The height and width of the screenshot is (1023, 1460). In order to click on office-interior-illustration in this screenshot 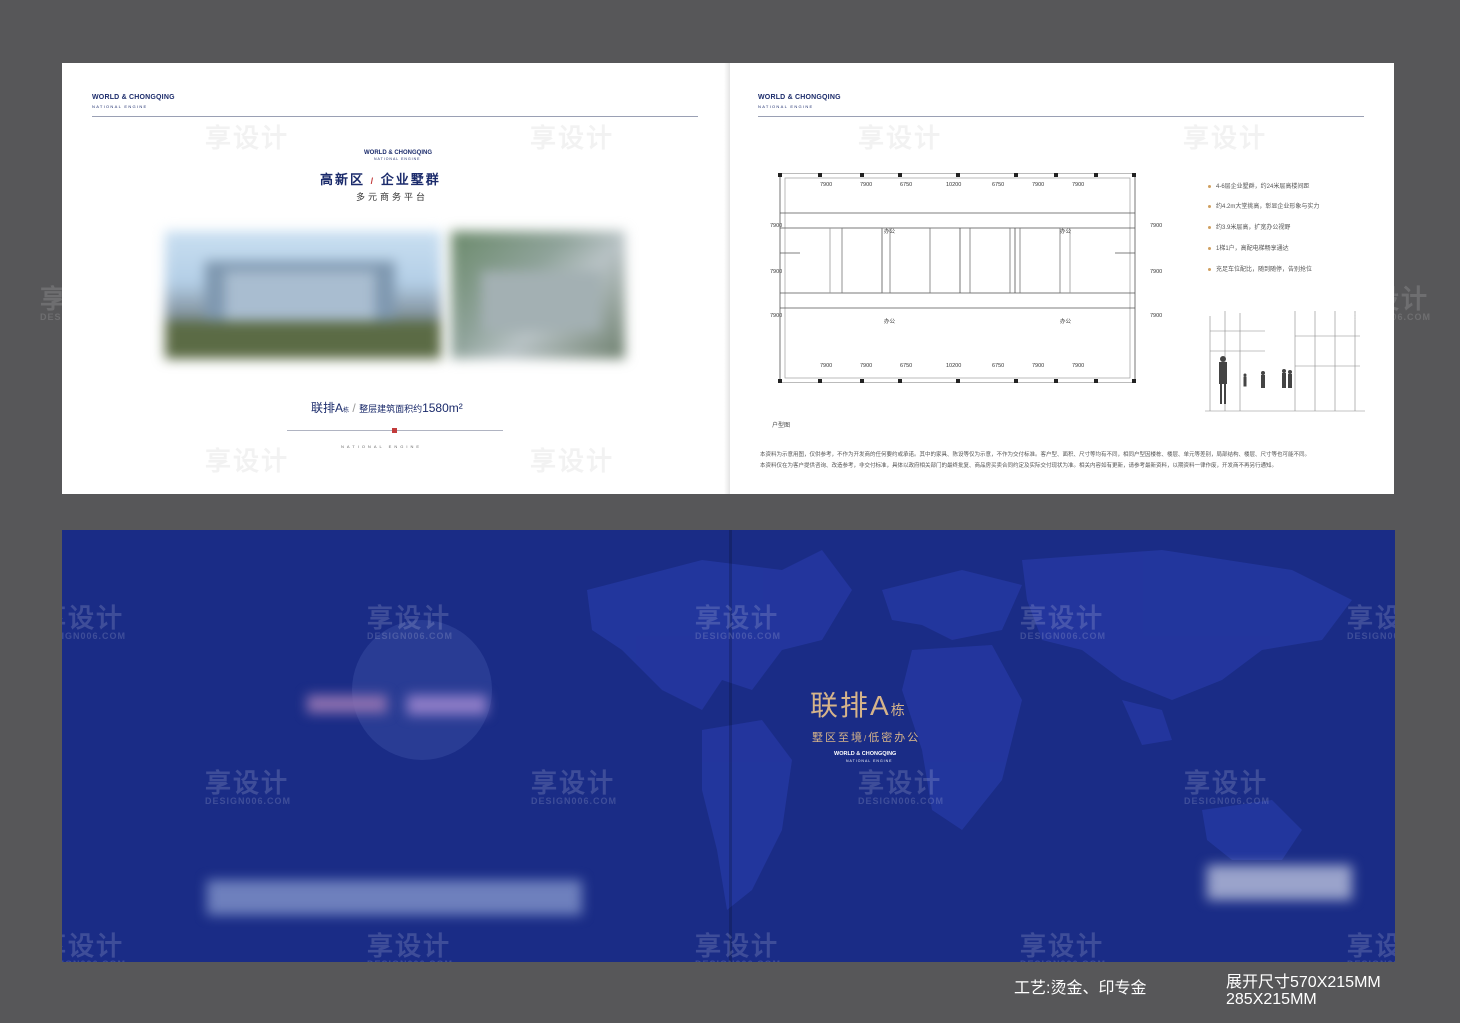, I will do `click(1285, 361)`.